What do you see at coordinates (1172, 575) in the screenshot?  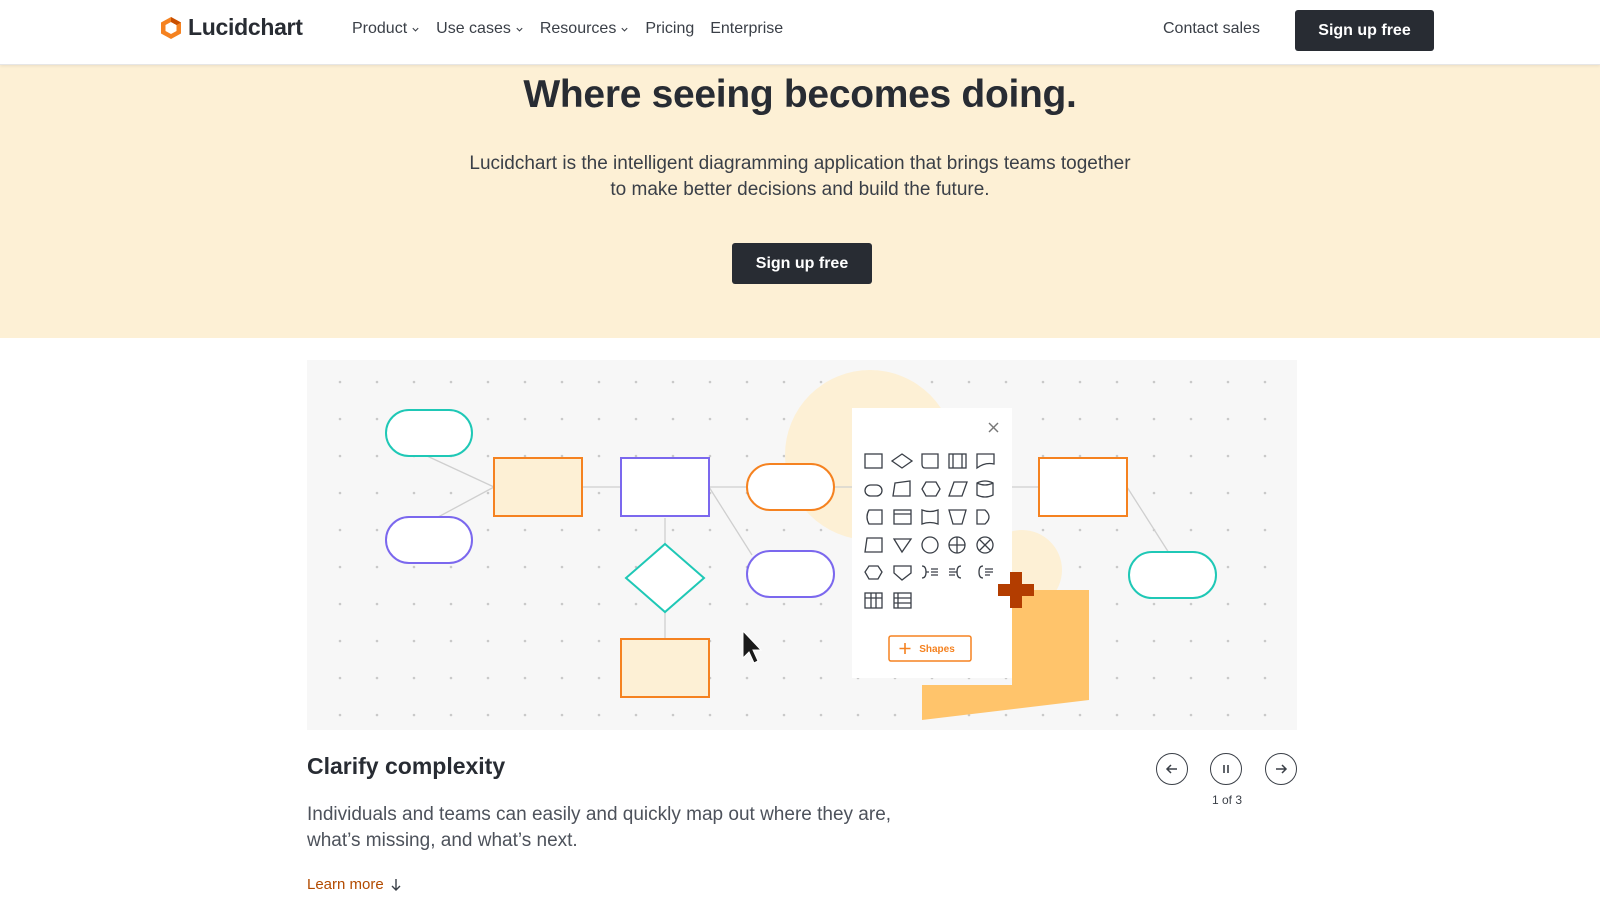 I see `node-end` at bounding box center [1172, 575].